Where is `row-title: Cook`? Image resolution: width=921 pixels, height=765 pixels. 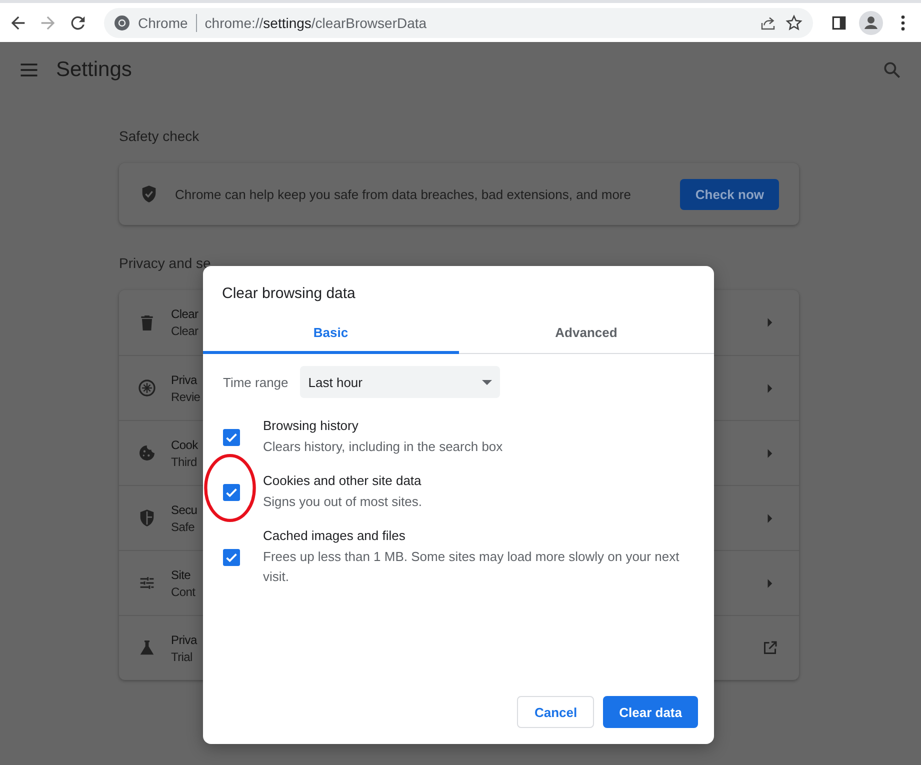
row-title: Cook is located at coordinates (184, 445).